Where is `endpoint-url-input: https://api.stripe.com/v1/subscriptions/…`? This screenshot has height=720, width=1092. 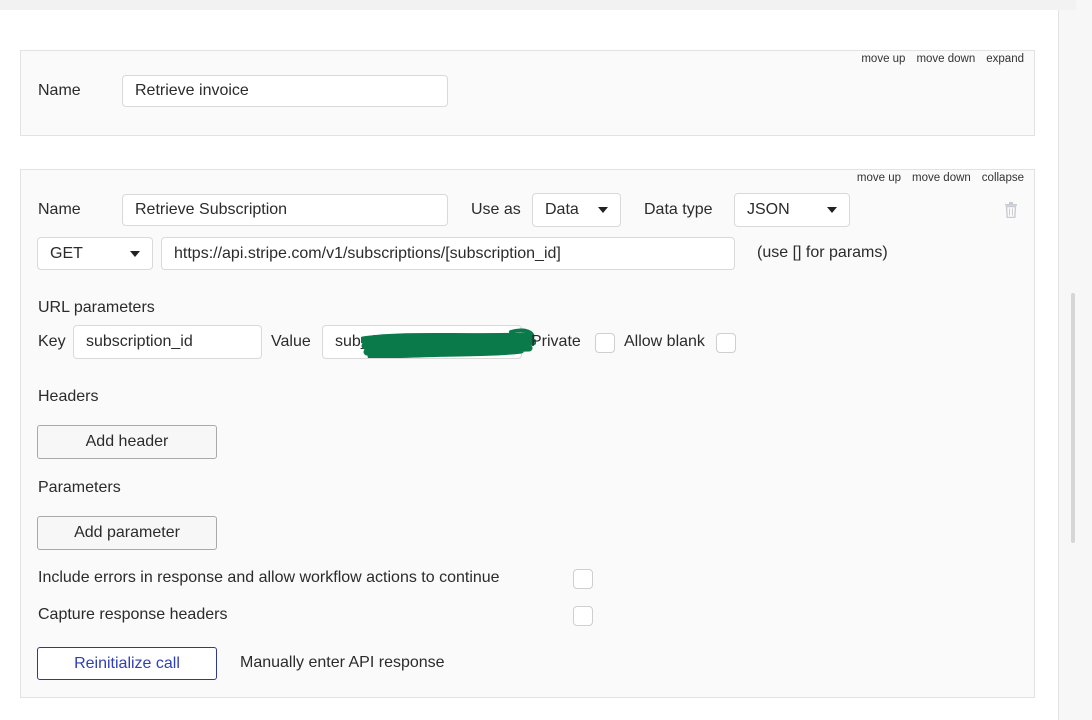 endpoint-url-input: https://api.stripe.com/v1/subscriptions/… is located at coordinates (448, 253).